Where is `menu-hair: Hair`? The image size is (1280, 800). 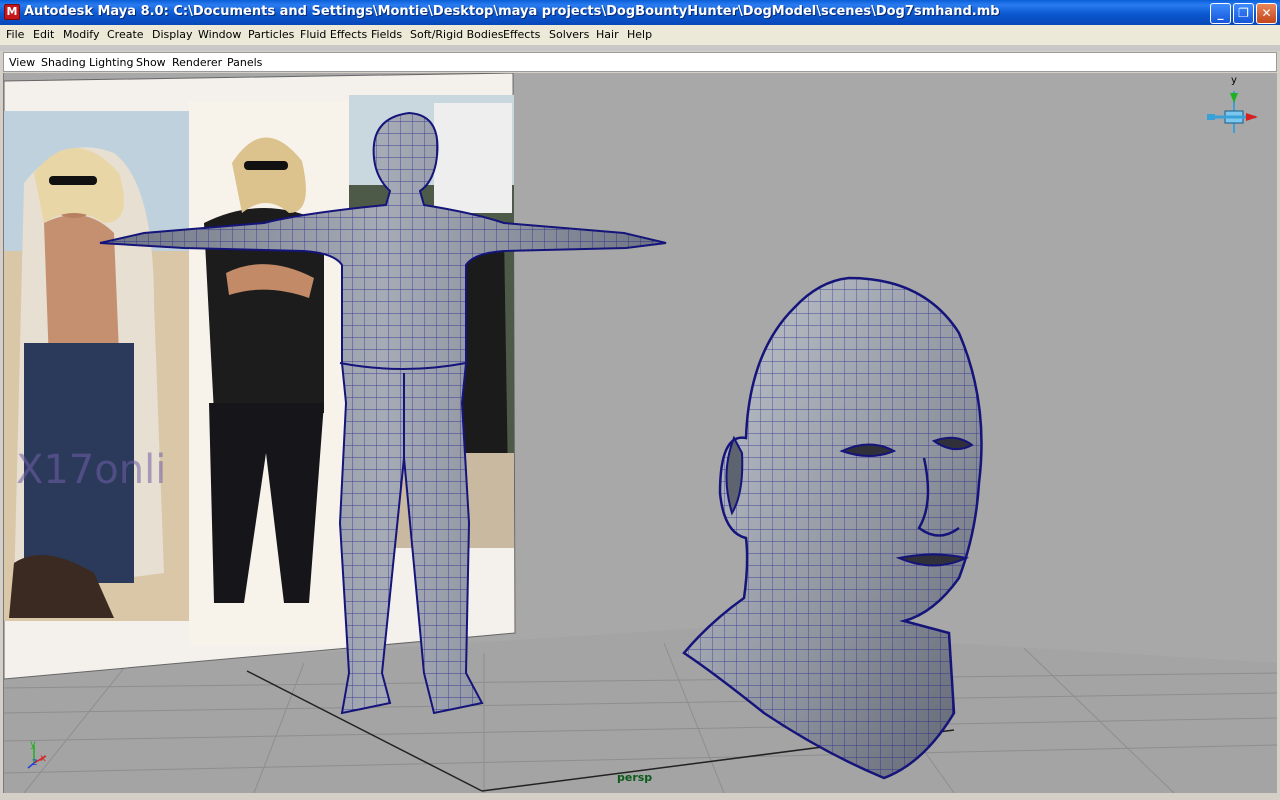 menu-hair: Hair is located at coordinates (607, 34).